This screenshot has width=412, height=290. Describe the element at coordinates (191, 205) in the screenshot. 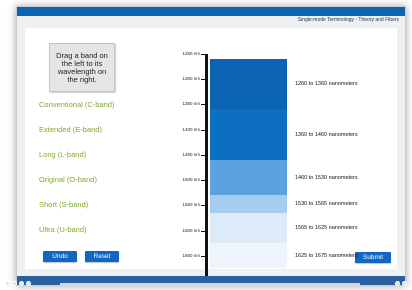

I see `axis-tick-label: 1550 nm` at that location.